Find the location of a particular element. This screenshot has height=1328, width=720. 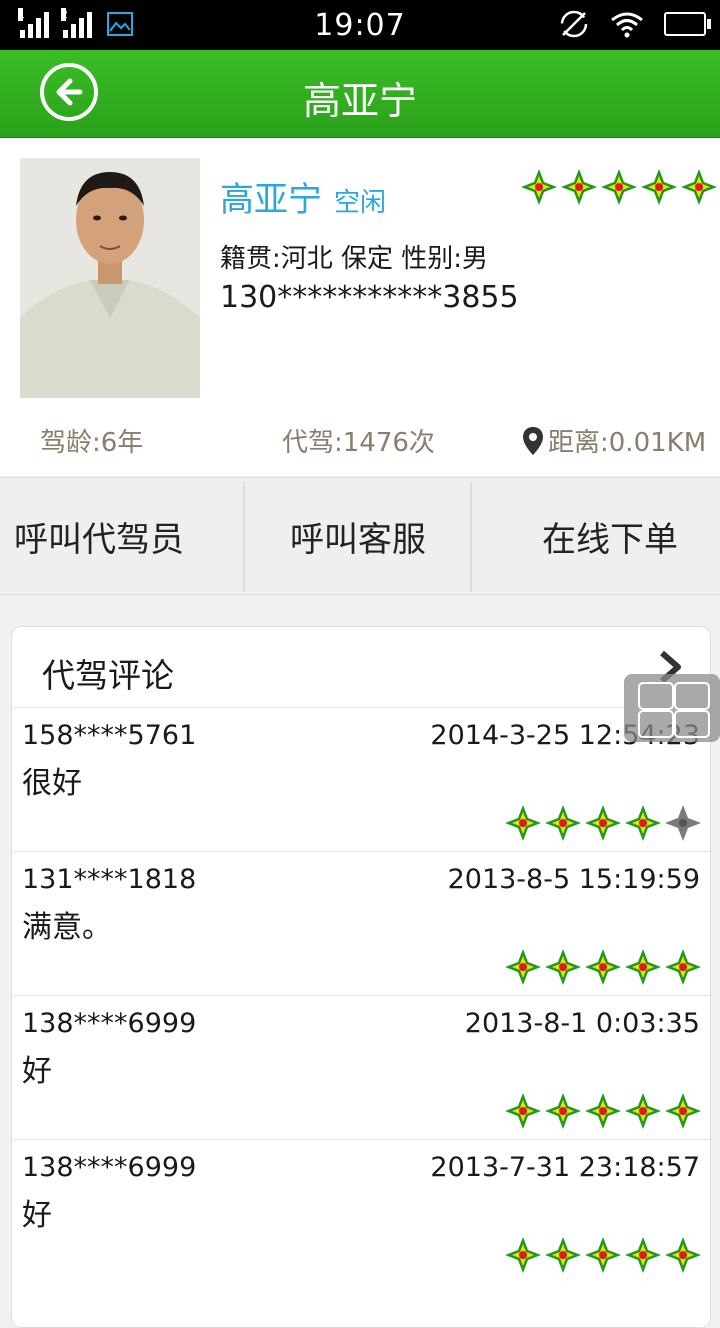

status-right is located at coordinates (634, 24).